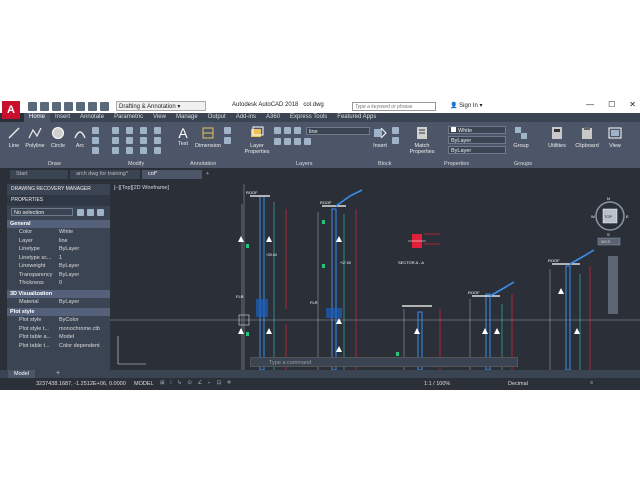  Describe the element at coordinates (227, 130) in the screenshot. I see `leader-icon` at that location.